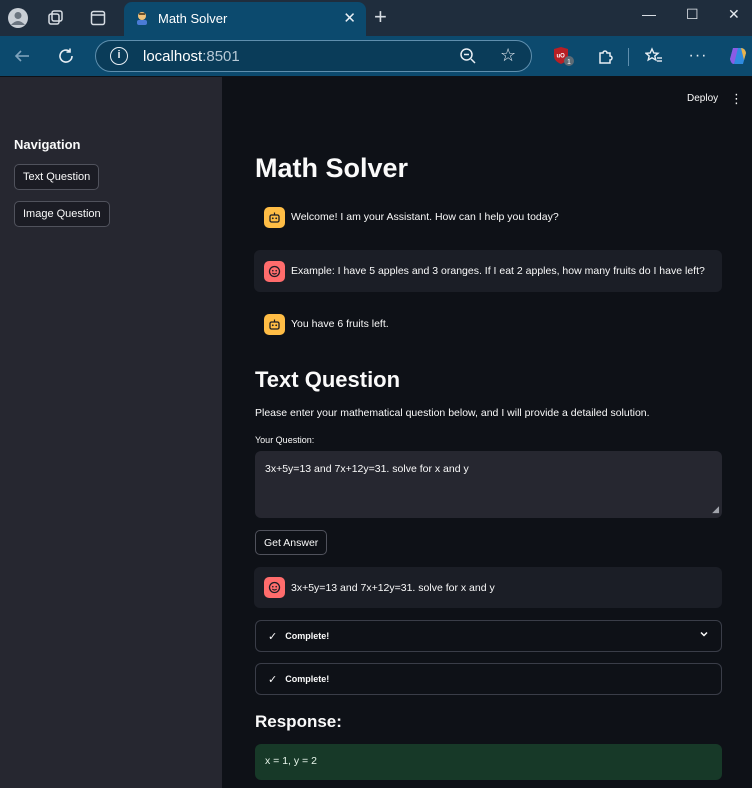 This screenshot has height=788, width=752. I want to click on sidebar-title: Navigation, so click(47, 144).